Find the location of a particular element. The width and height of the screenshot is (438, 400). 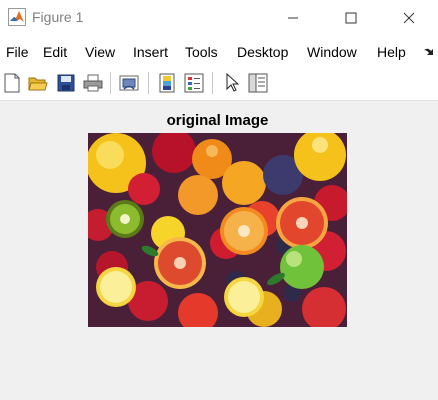

link-plot-icon is located at coordinates (129, 83).